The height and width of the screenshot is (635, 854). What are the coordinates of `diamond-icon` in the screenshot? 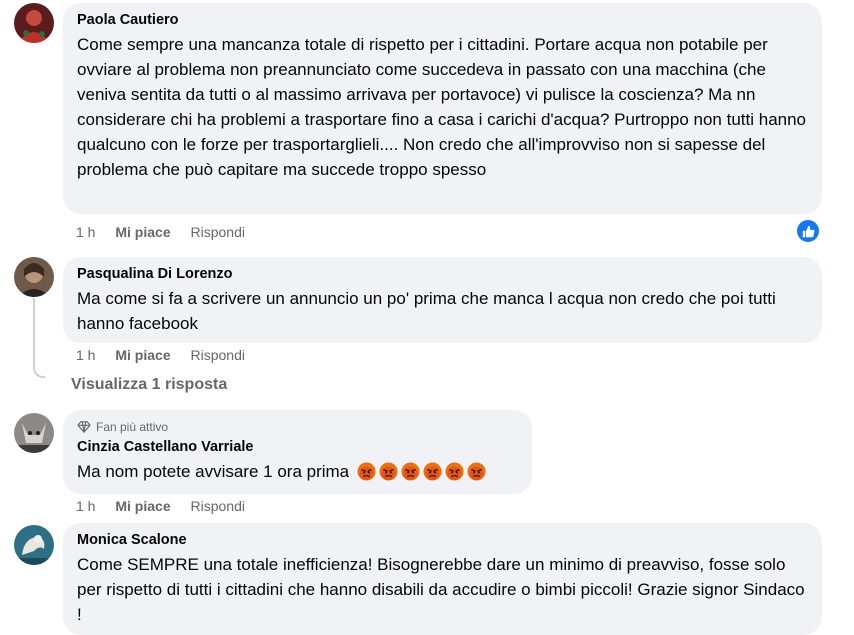 It's located at (84, 427).